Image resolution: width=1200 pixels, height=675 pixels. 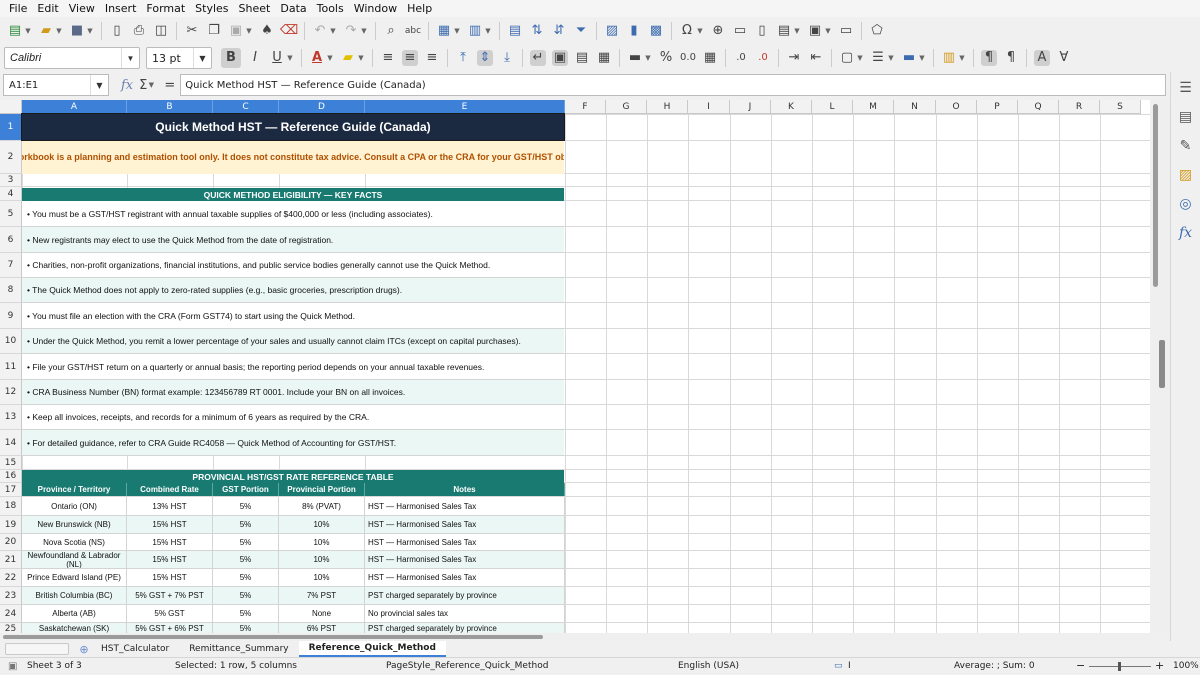 What do you see at coordinates (211, 8) in the screenshot?
I see `menu-styles: Styles` at bounding box center [211, 8].